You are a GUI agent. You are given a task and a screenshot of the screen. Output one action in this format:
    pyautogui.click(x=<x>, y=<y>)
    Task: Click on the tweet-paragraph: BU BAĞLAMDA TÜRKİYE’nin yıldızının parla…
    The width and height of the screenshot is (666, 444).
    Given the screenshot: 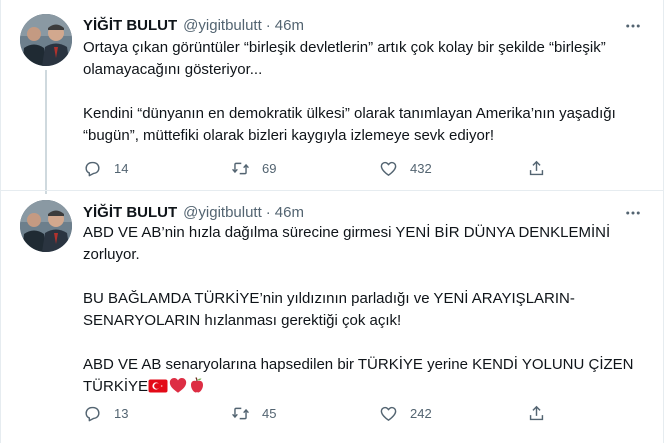 What is the action you would take?
    pyautogui.click(x=329, y=309)
    